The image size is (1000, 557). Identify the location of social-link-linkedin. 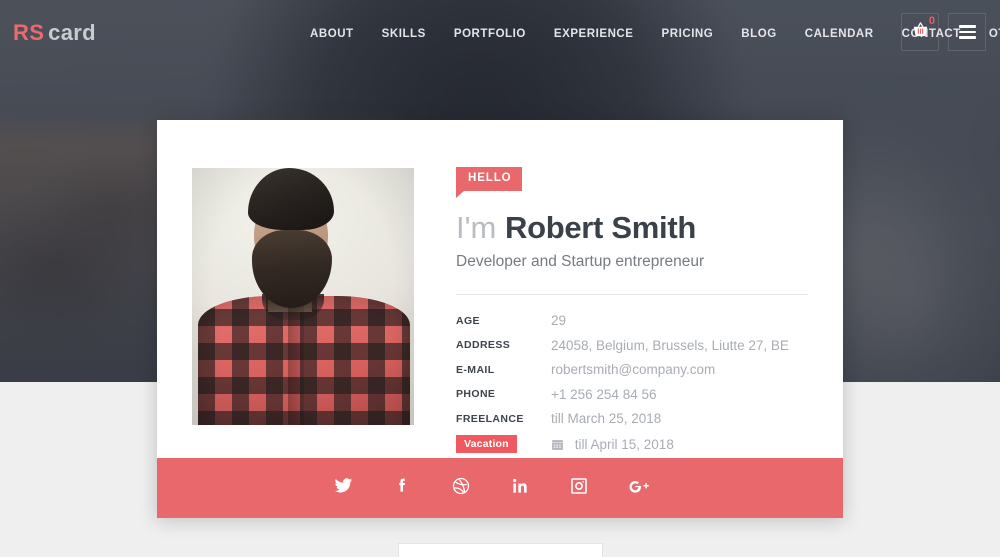
(539, 488).